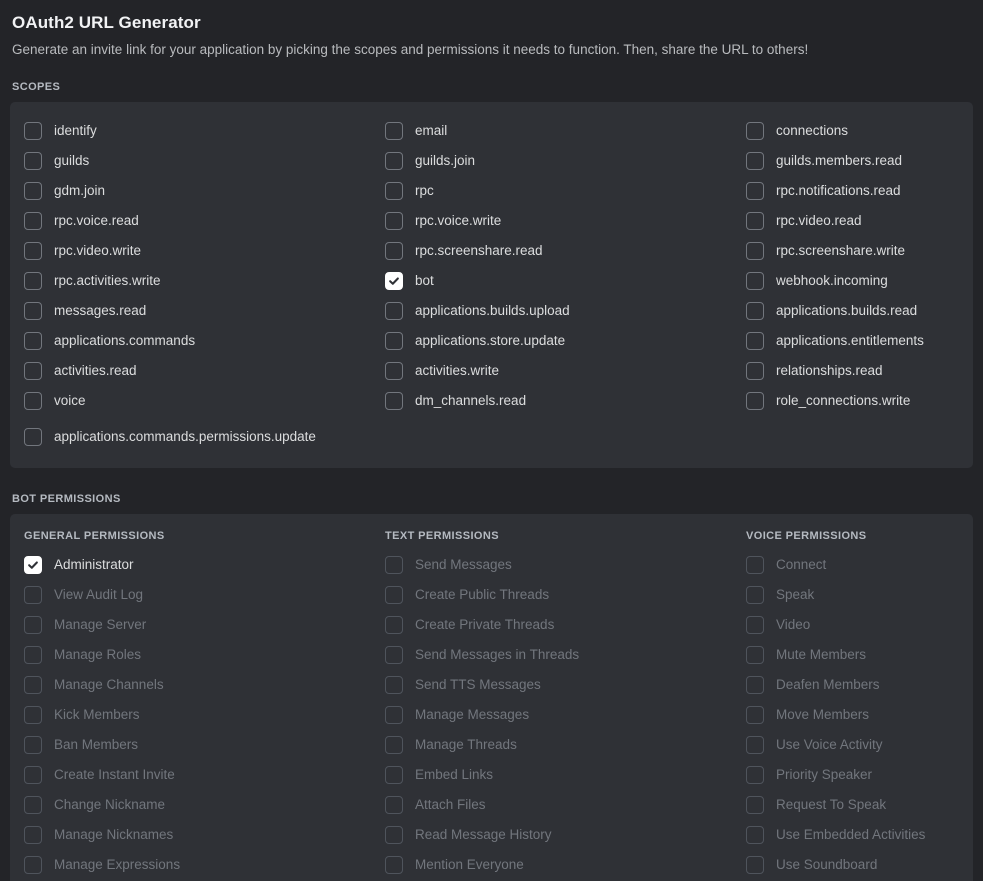  What do you see at coordinates (565, 281) in the screenshot?
I see `scope-checkbox-bot: bot` at bounding box center [565, 281].